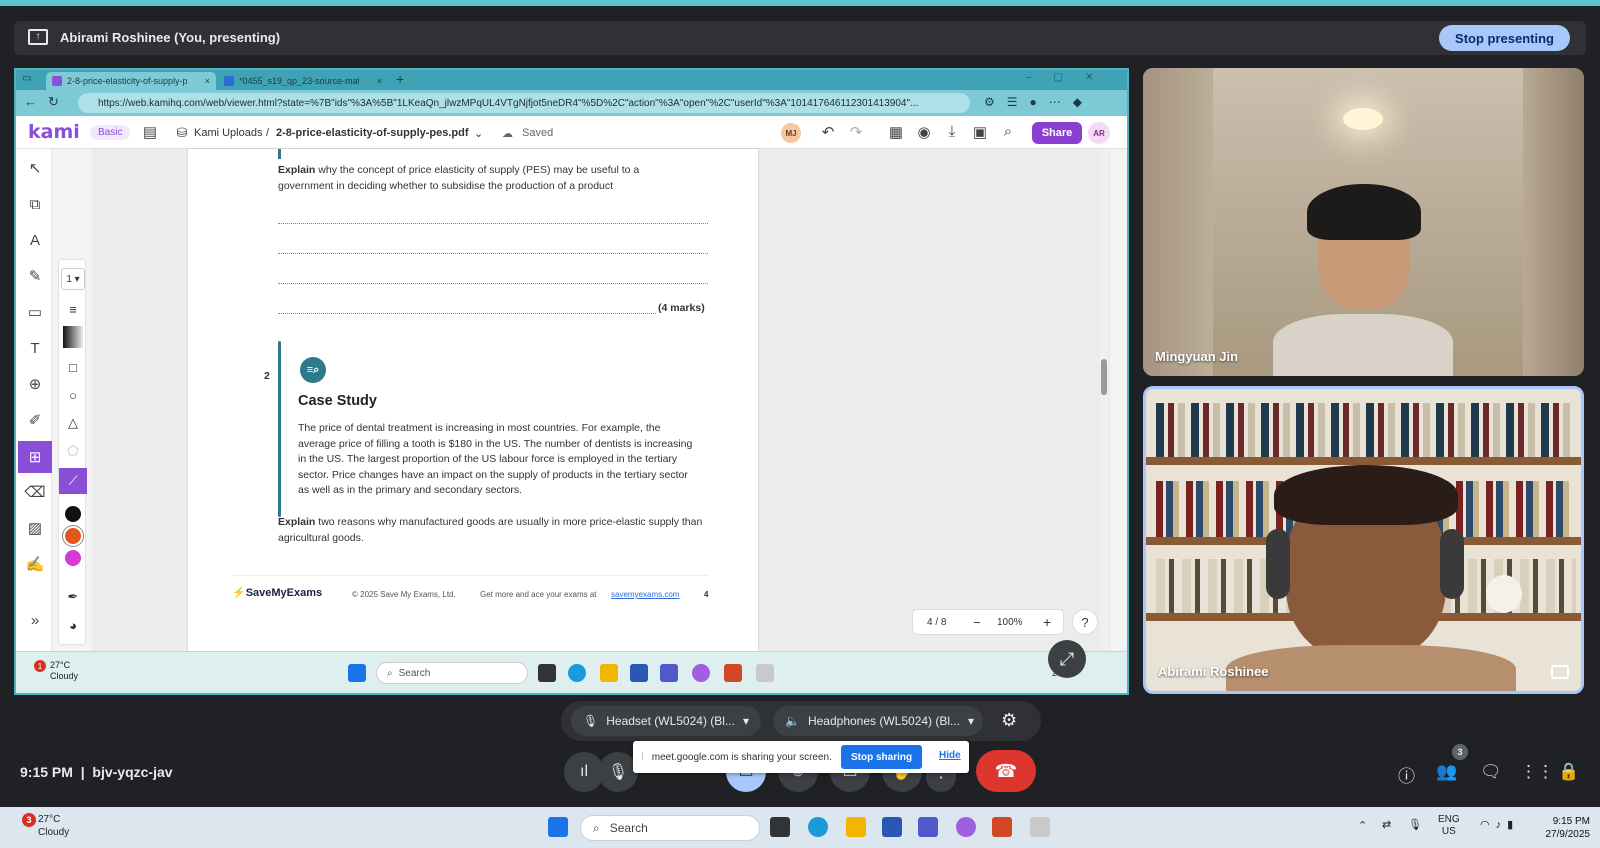 The width and height of the screenshot is (1600, 848). Describe the element at coordinates (150, 132) in the screenshot. I see `archive-icon: ▤` at that location.